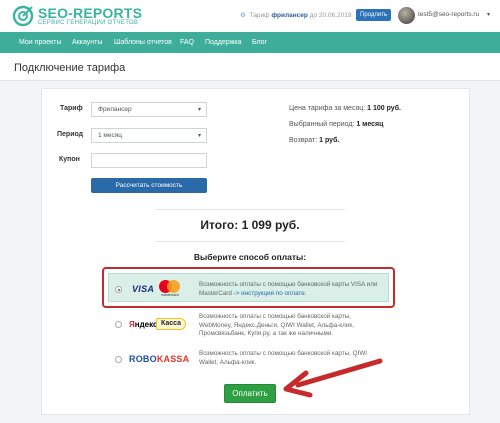  I want to click on nav-item-templates: Шаблоны отчетов, so click(143, 42).